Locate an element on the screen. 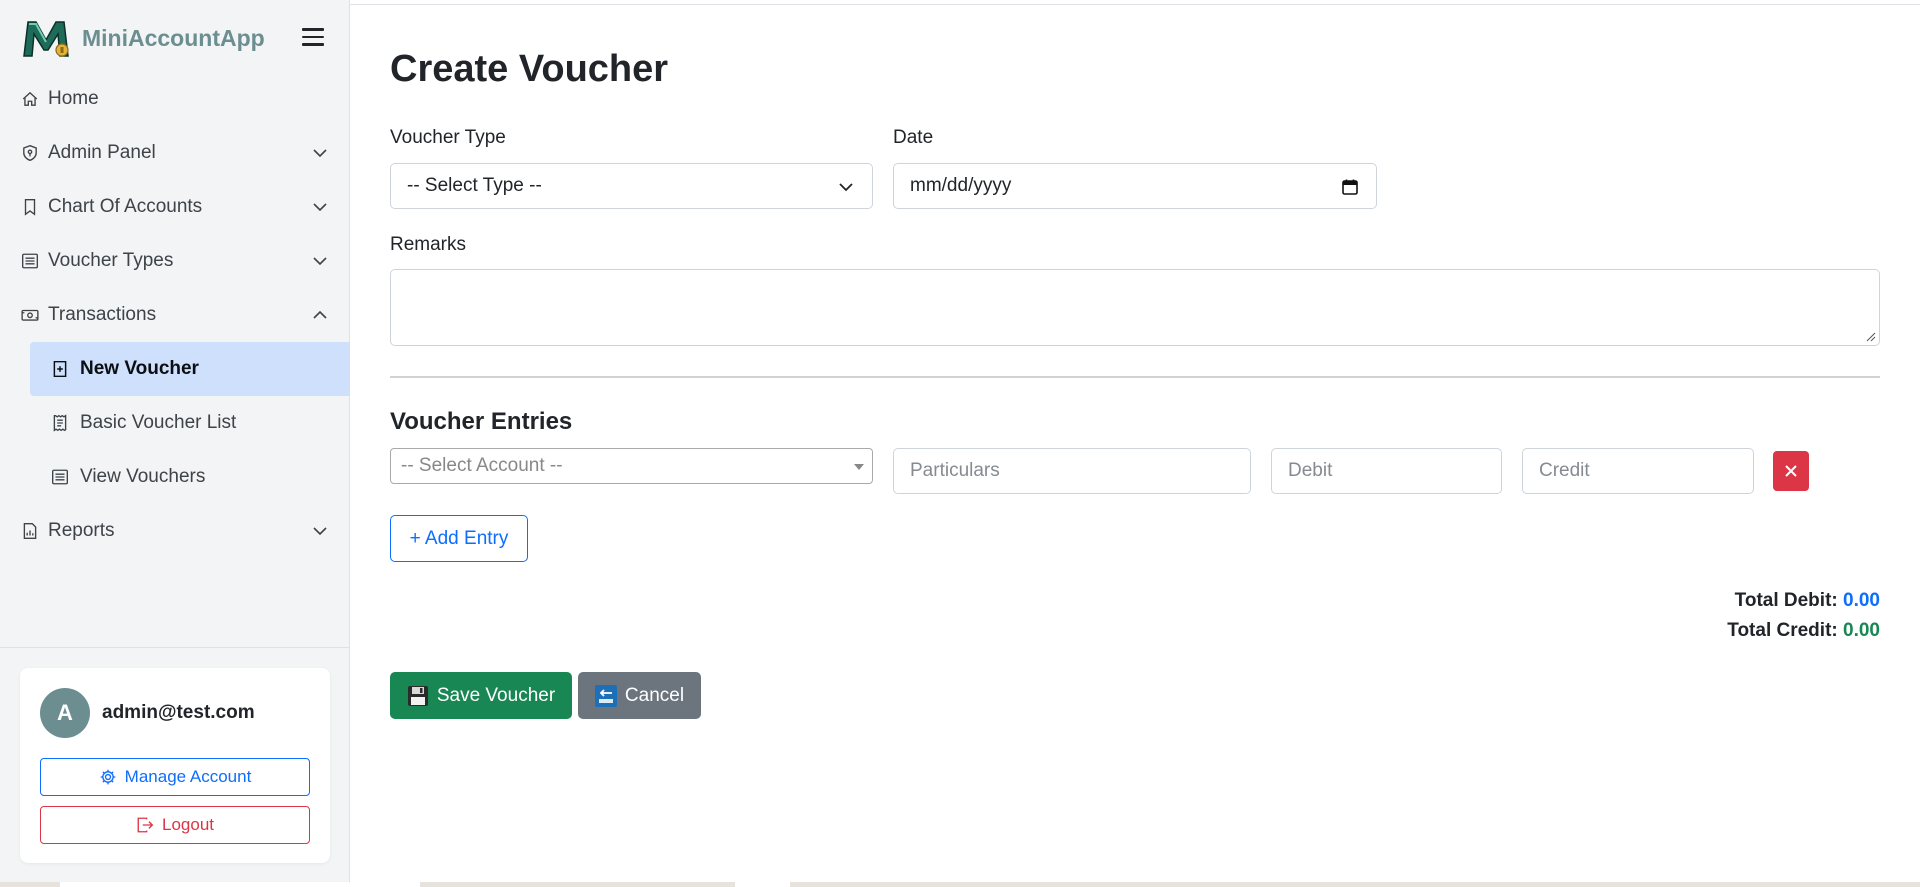 Image resolution: width=1920 pixels, height=887 pixels. manage-account-button: Manage Account is located at coordinates (175, 777).